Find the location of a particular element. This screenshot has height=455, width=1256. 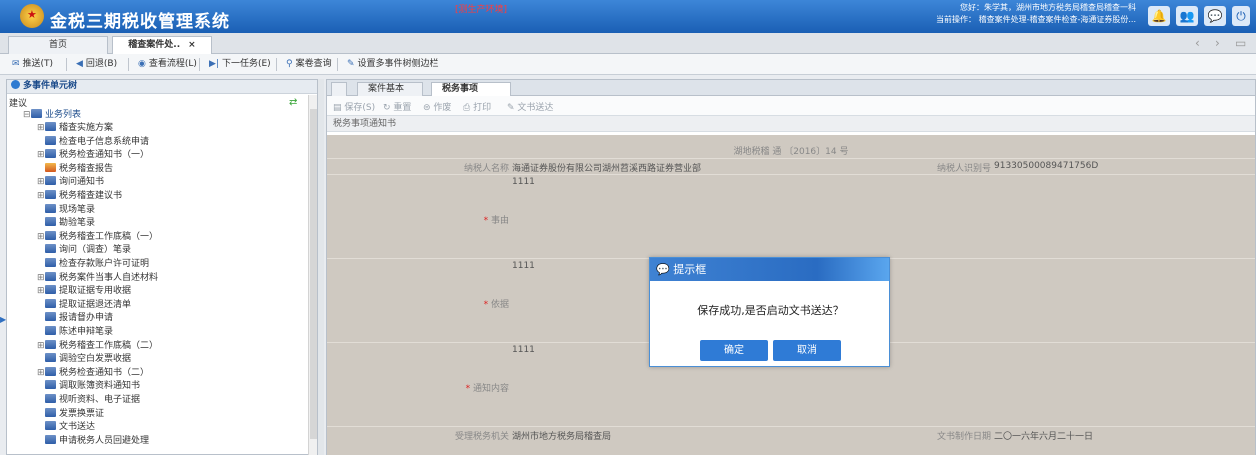

document-delivery-button: ✎ 文书送达 is located at coordinates (530, 106).